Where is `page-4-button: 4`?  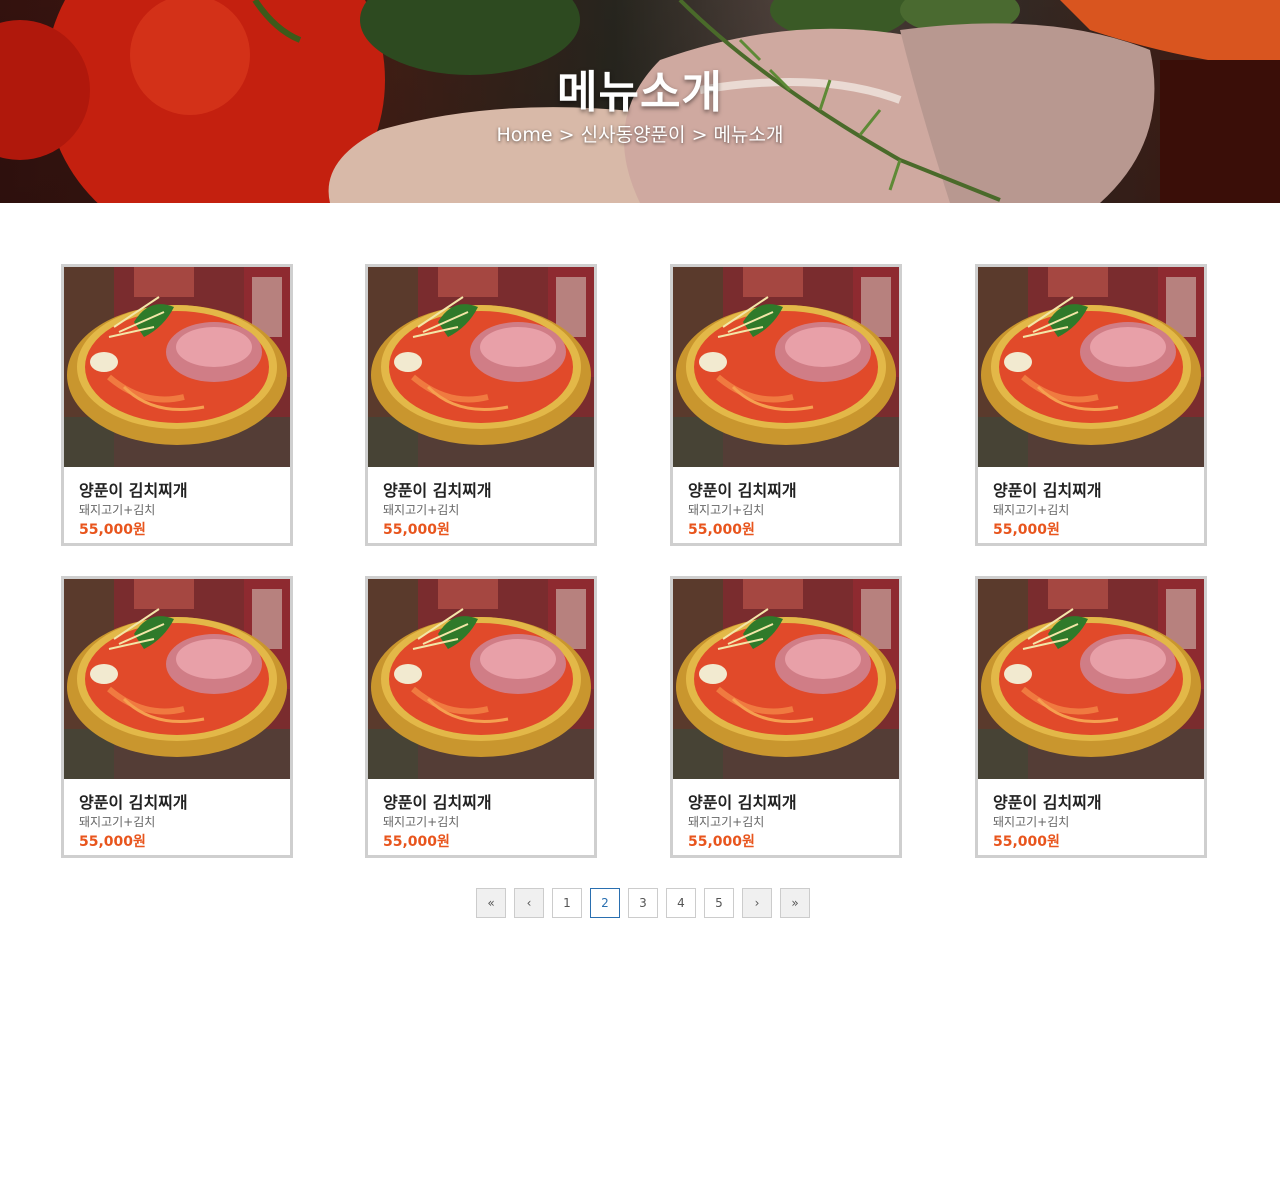
page-4-button: 4 is located at coordinates (681, 903).